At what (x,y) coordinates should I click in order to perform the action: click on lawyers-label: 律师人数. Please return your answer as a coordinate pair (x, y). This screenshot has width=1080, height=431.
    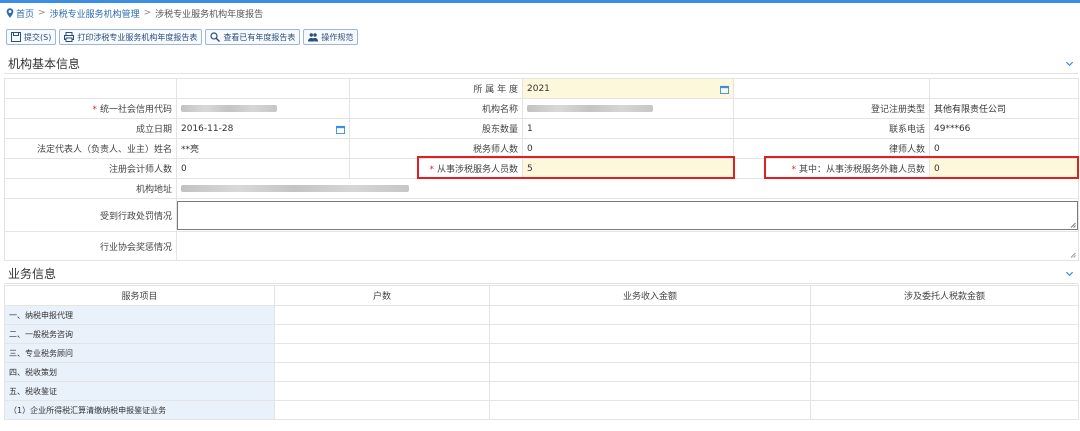
    Looking at the image, I should click on (831, 148).